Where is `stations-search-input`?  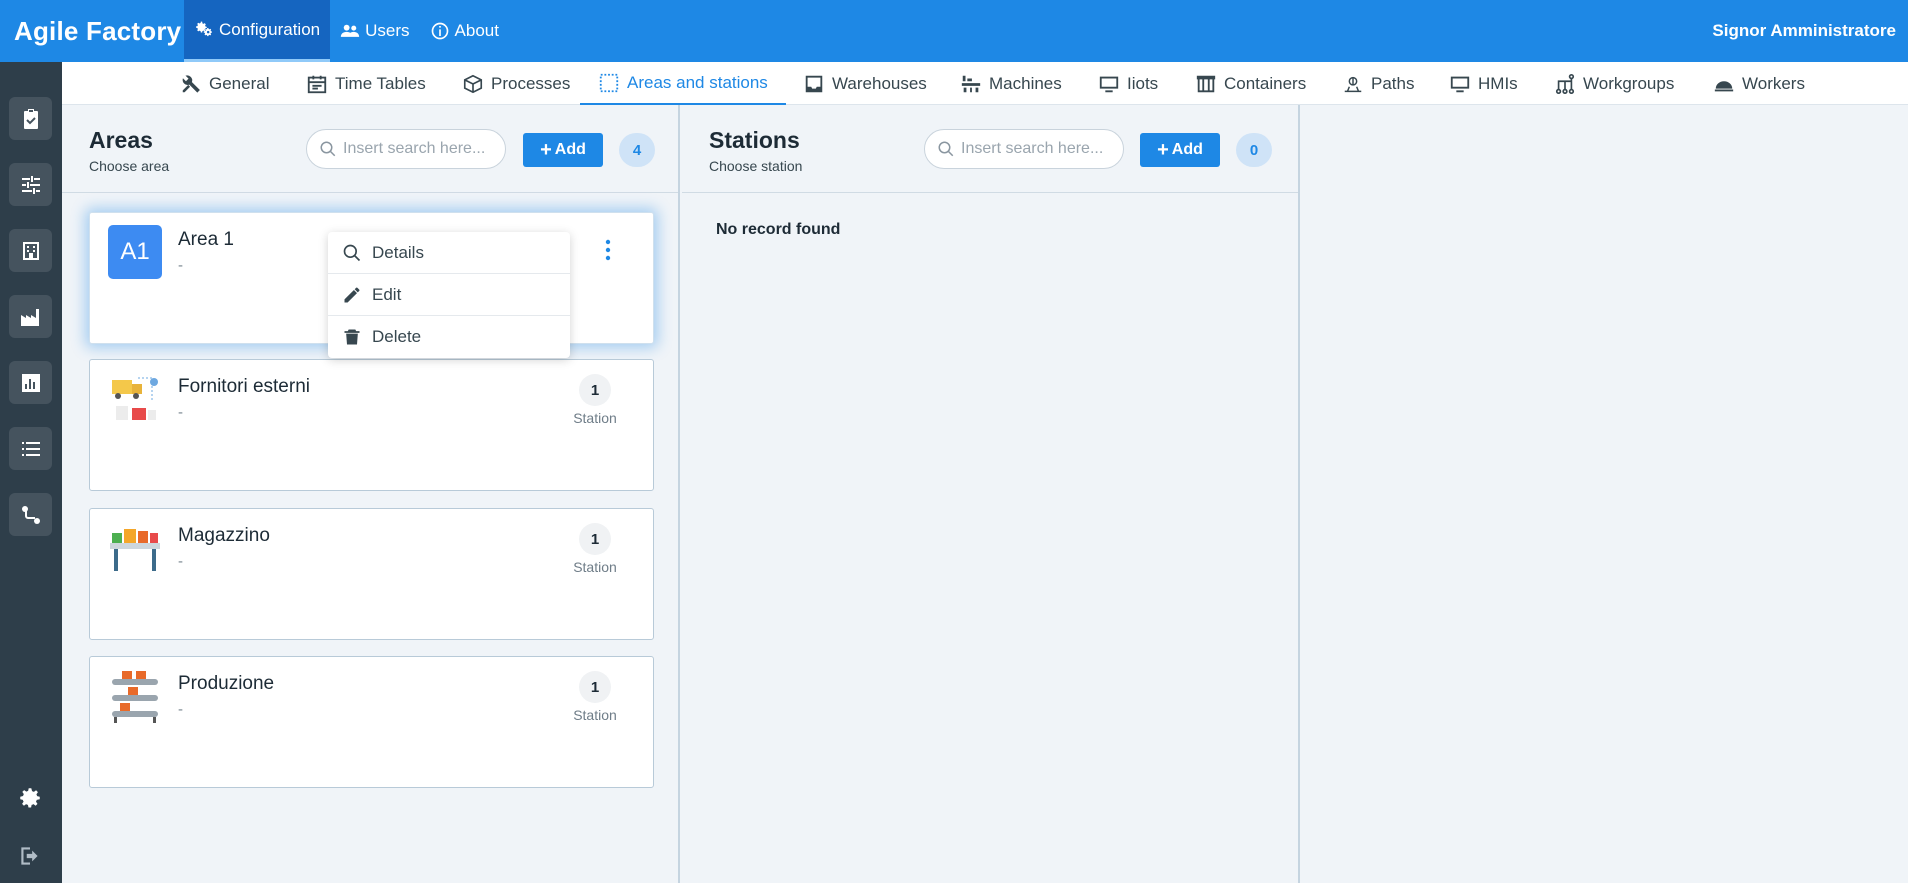 stations-search-input is located at coordinates (1041, 149).